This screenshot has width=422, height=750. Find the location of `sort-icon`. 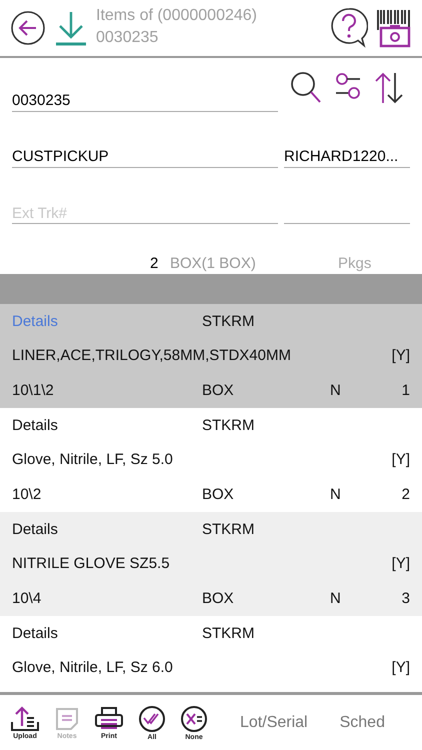

sort-icon is located at coordinates (389, 88).